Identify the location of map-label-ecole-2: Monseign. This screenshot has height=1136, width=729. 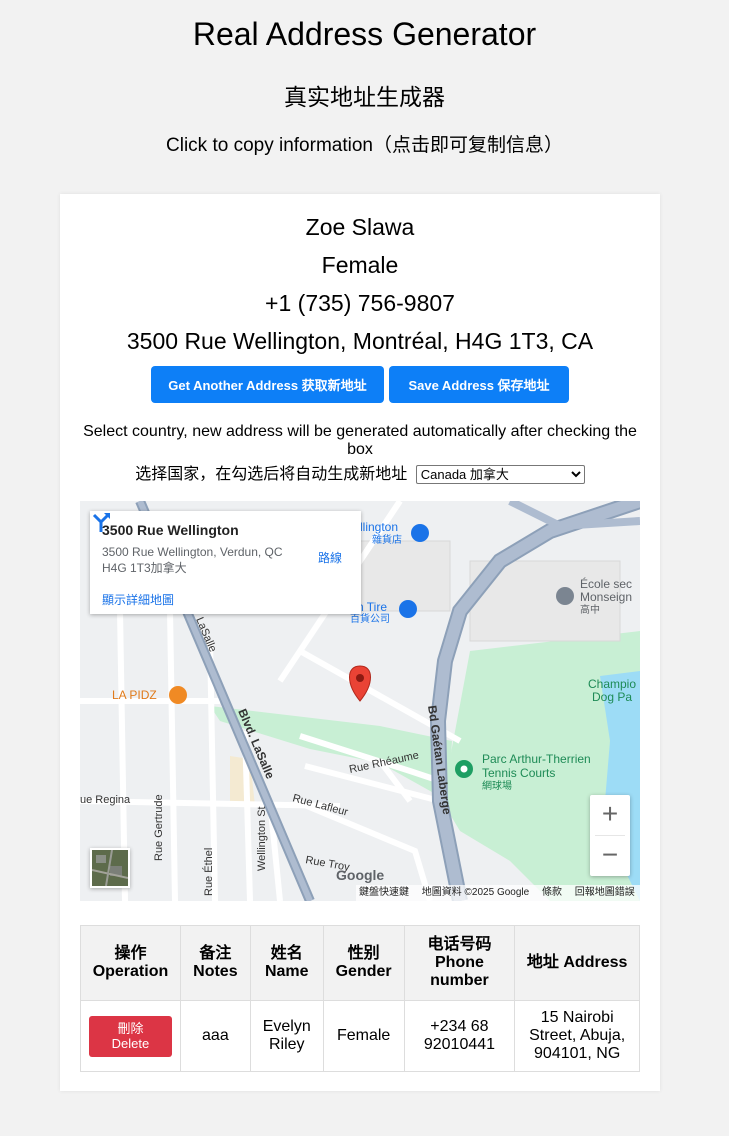
(606, 597).